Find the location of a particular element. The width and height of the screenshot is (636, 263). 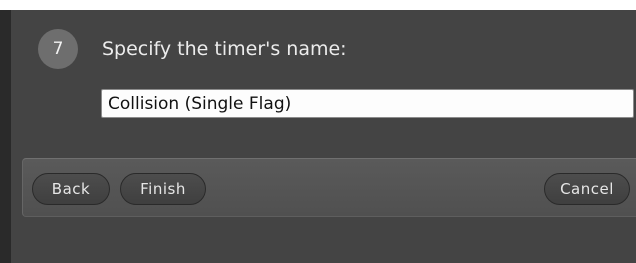

window-top-edge is located at coordinates (318, 5).